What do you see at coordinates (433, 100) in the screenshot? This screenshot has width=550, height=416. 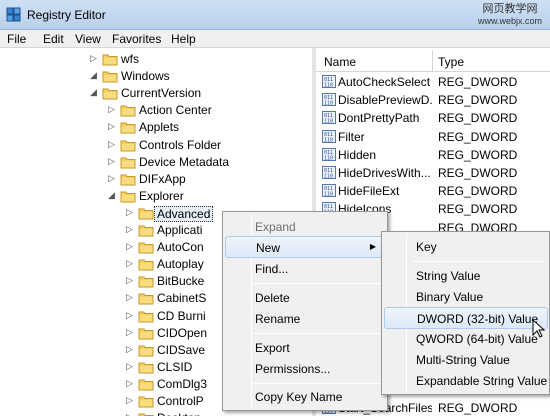 I see `value-row: 011 110 DisablePreviewD... REG_DWORD` at bounding box center [433, 100].